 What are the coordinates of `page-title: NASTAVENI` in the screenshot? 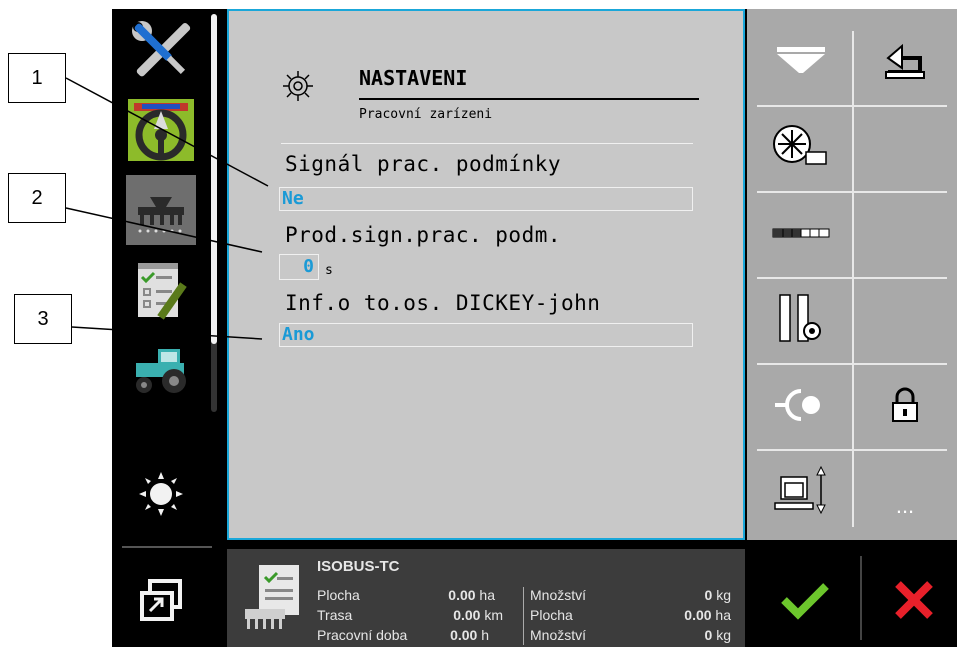 It's located at (413, 78).